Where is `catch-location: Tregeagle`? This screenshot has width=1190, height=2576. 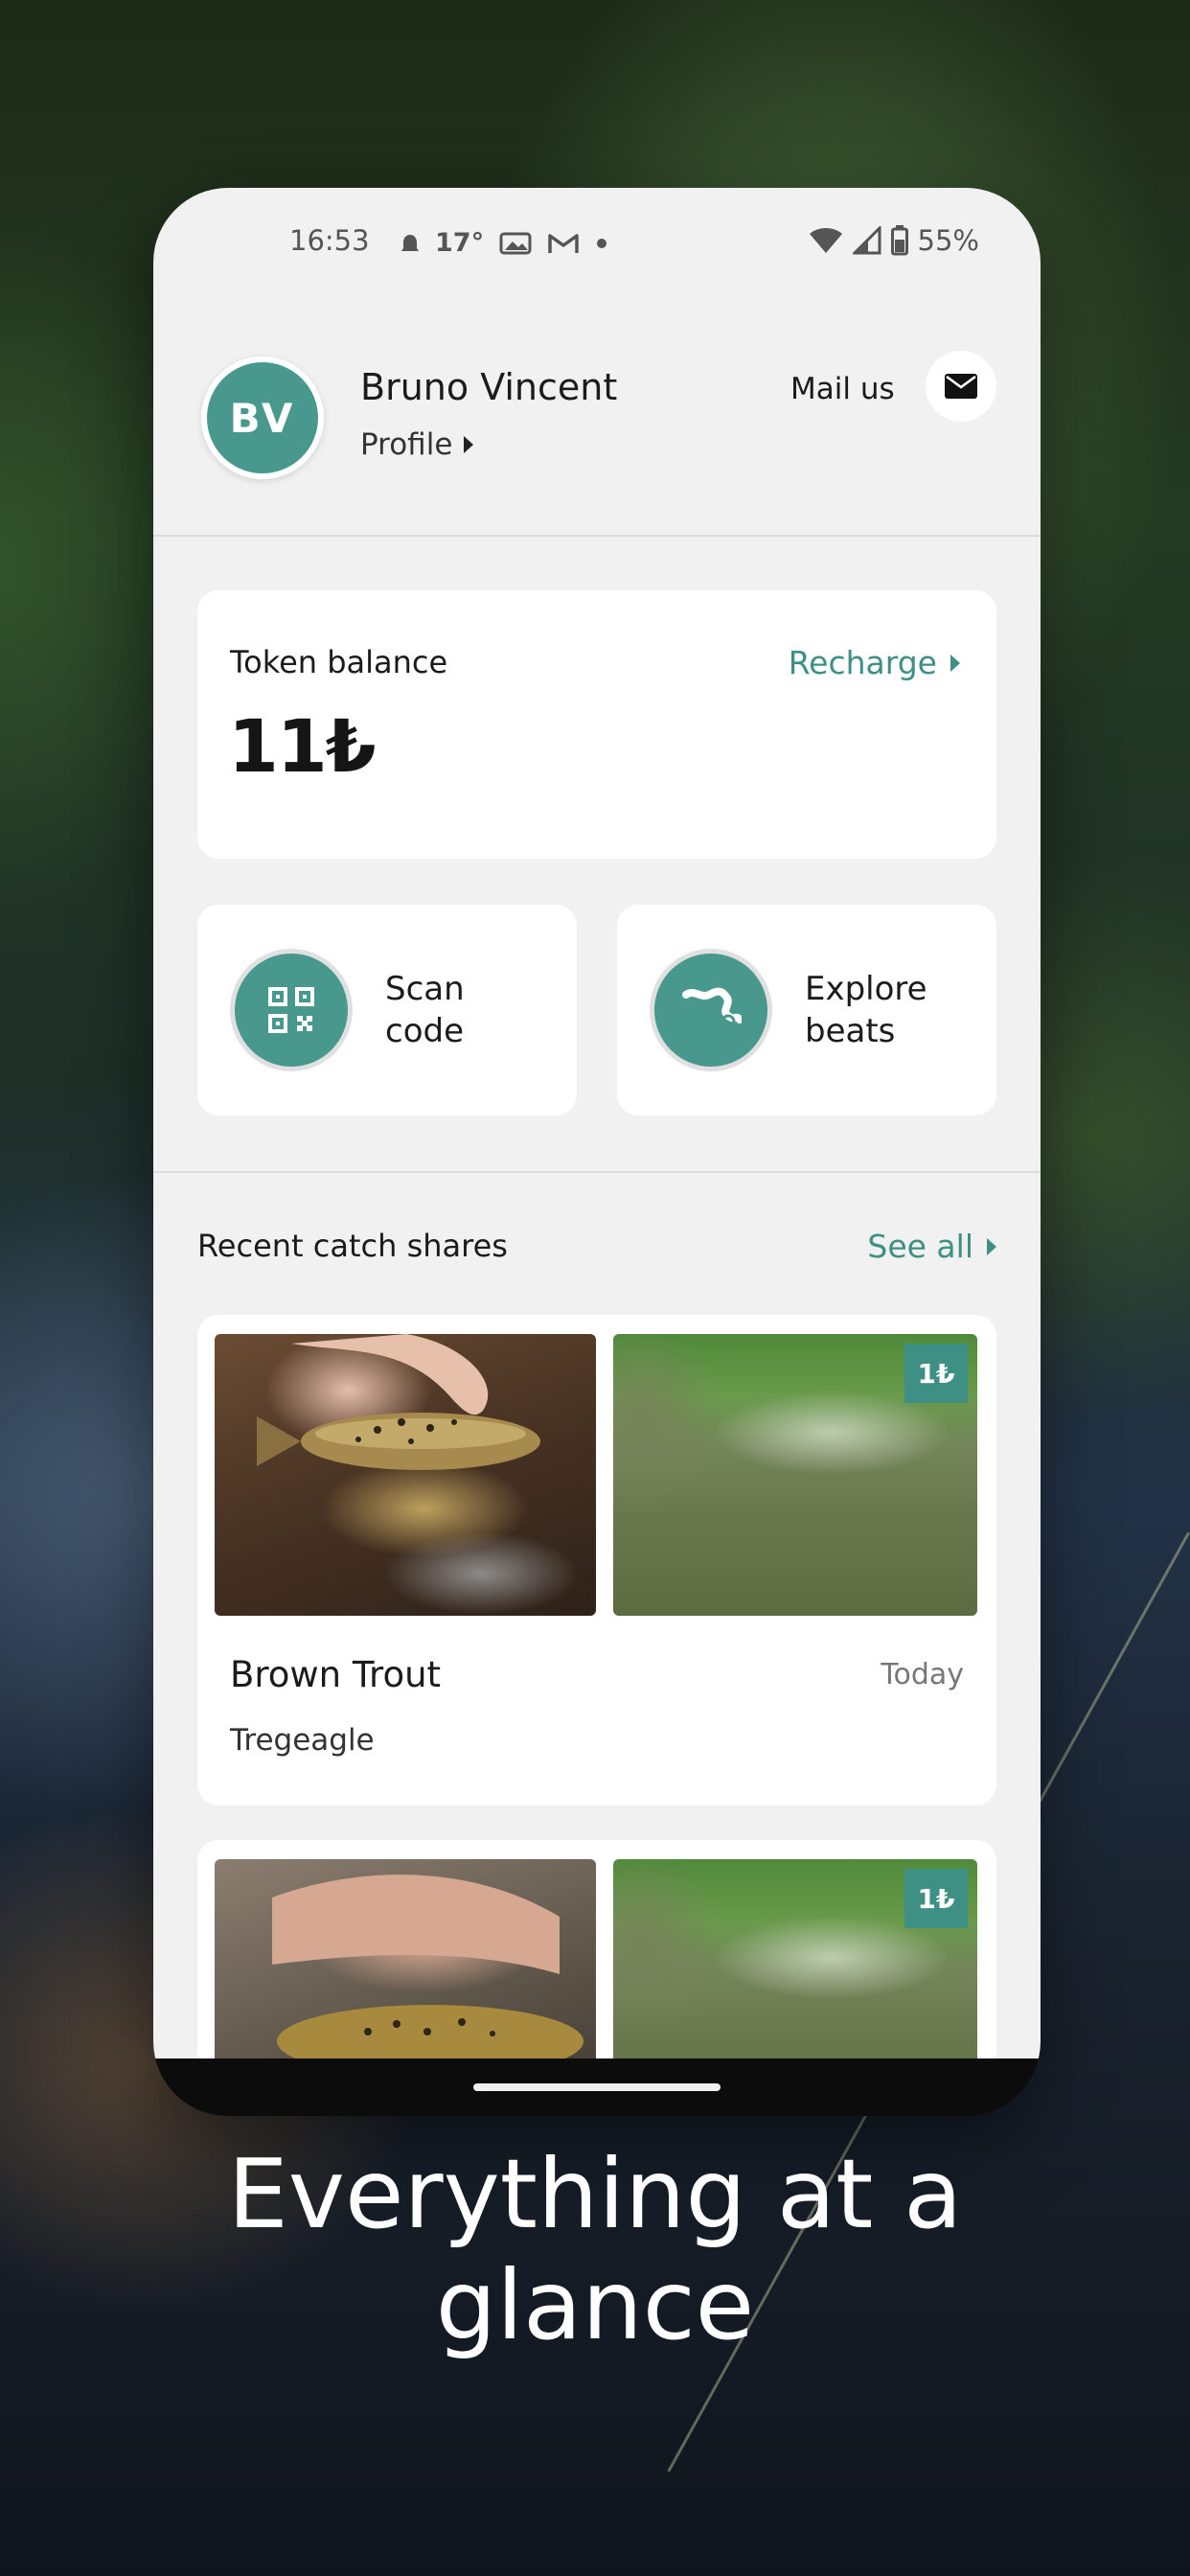 catch-location: Tregeagle is located at coordinates (303, 1740).